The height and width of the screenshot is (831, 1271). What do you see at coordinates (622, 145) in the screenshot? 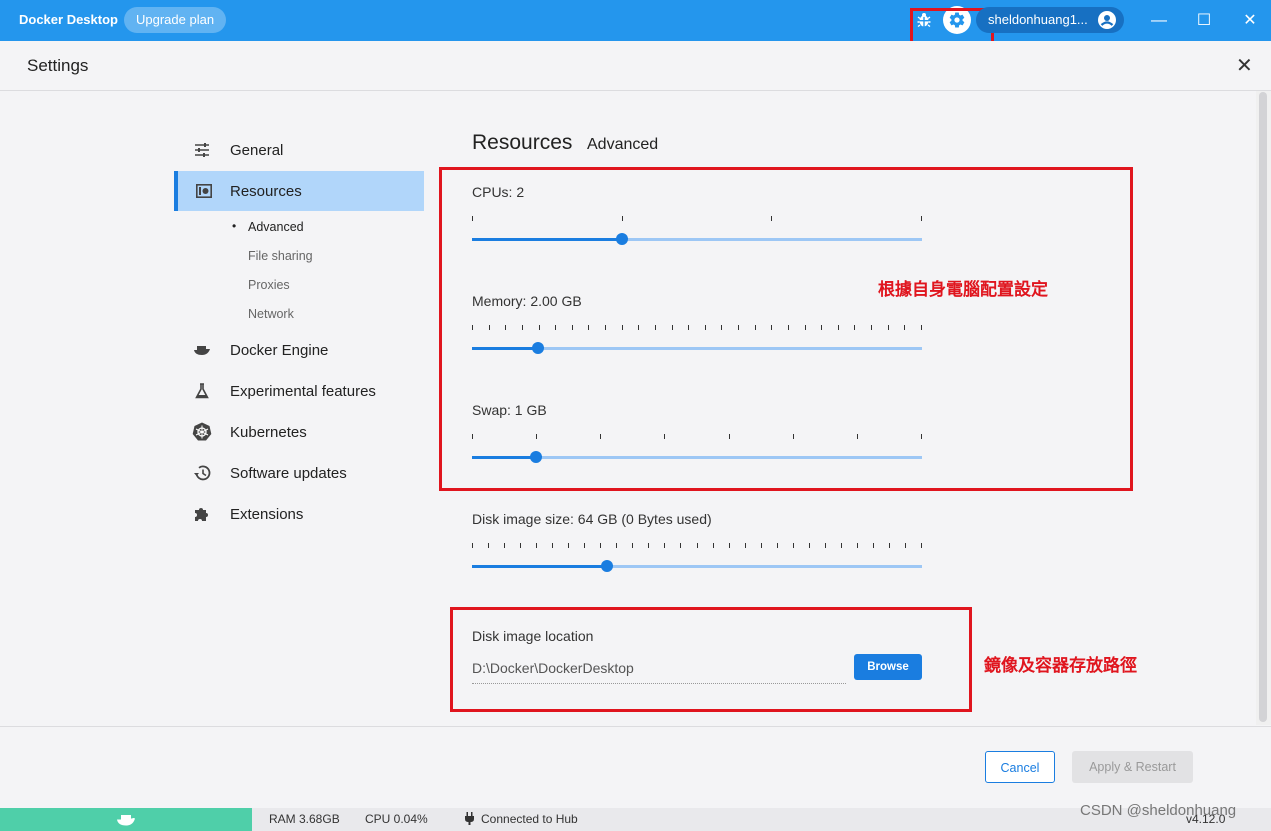
I see `tab-advanced: Advanced` at bounding box center [622, 145].